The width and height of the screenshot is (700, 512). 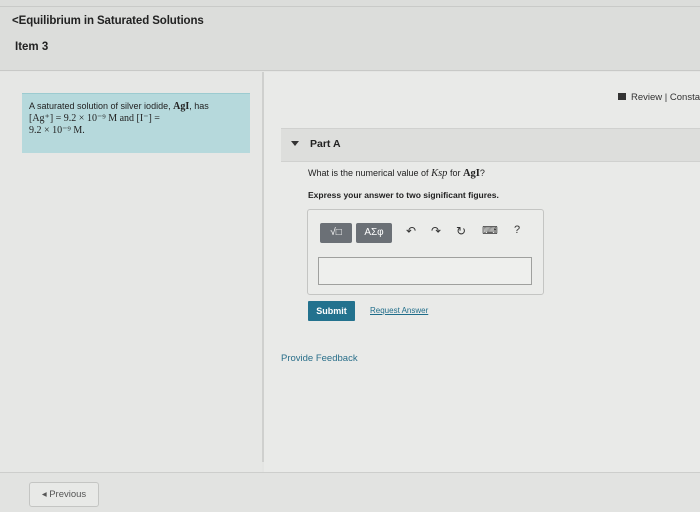 I want to click on part-title: Part A, so click(x=325, y=144).